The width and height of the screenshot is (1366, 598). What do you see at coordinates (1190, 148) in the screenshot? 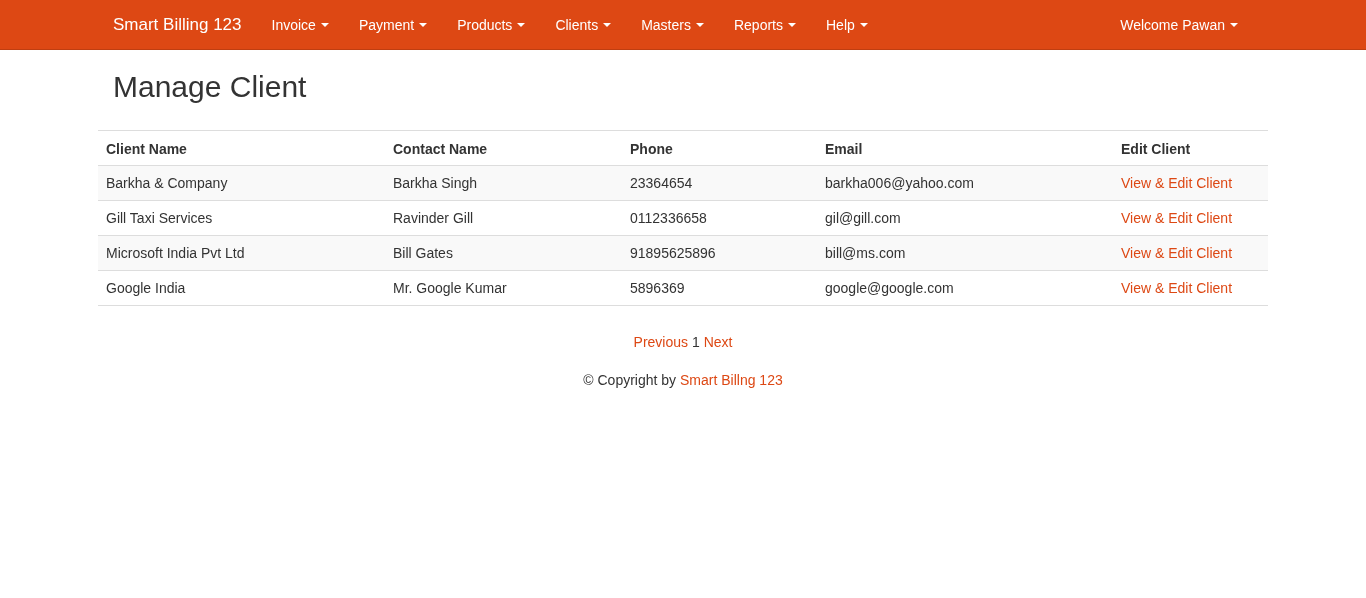
I see `column-header: Edit Client` at bounding box center [1190, 148].